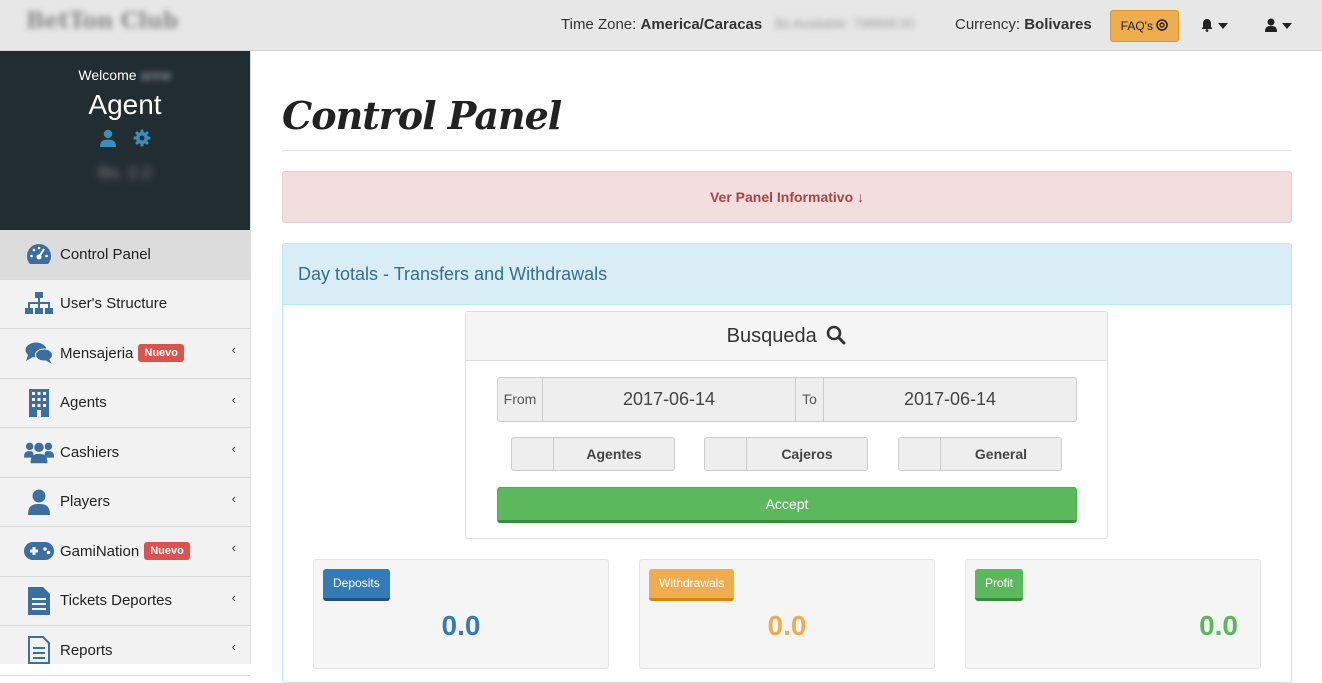 The image size is (1322, 683). I want to click on gamepad-icon, so click(39, 551).